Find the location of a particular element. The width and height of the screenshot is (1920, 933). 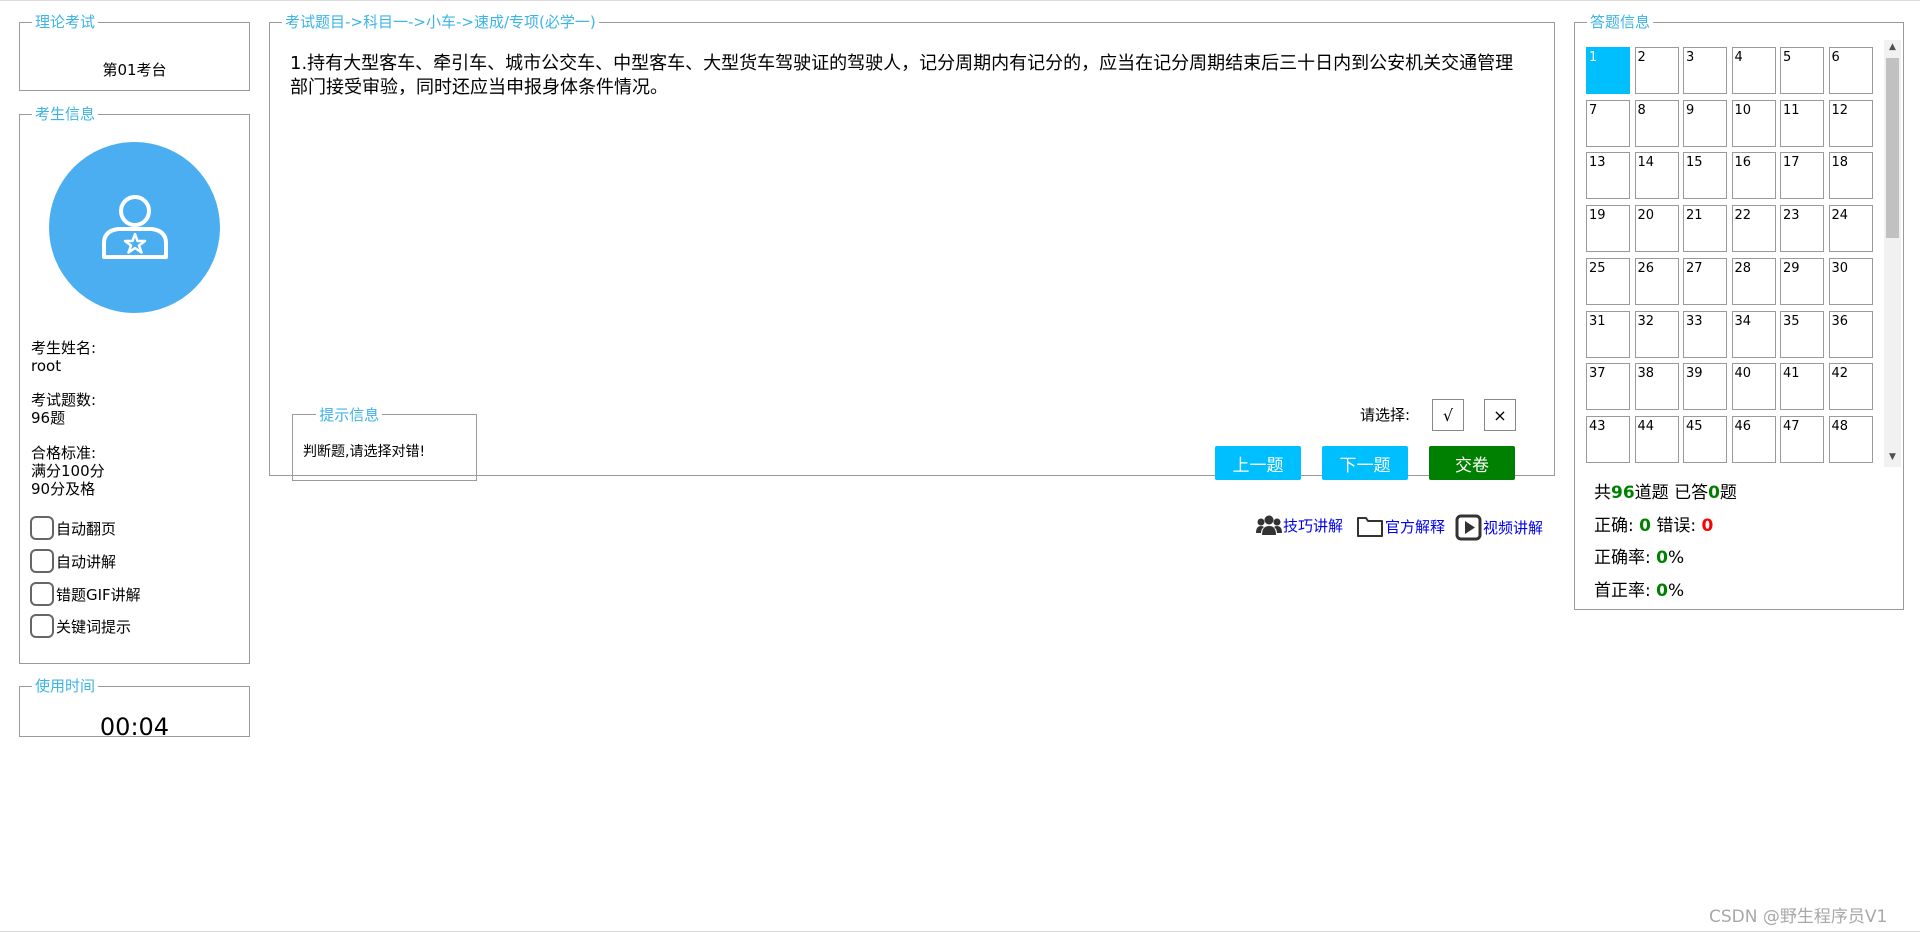

correct-rate-percent: % is located at coordinates (1676, 558).